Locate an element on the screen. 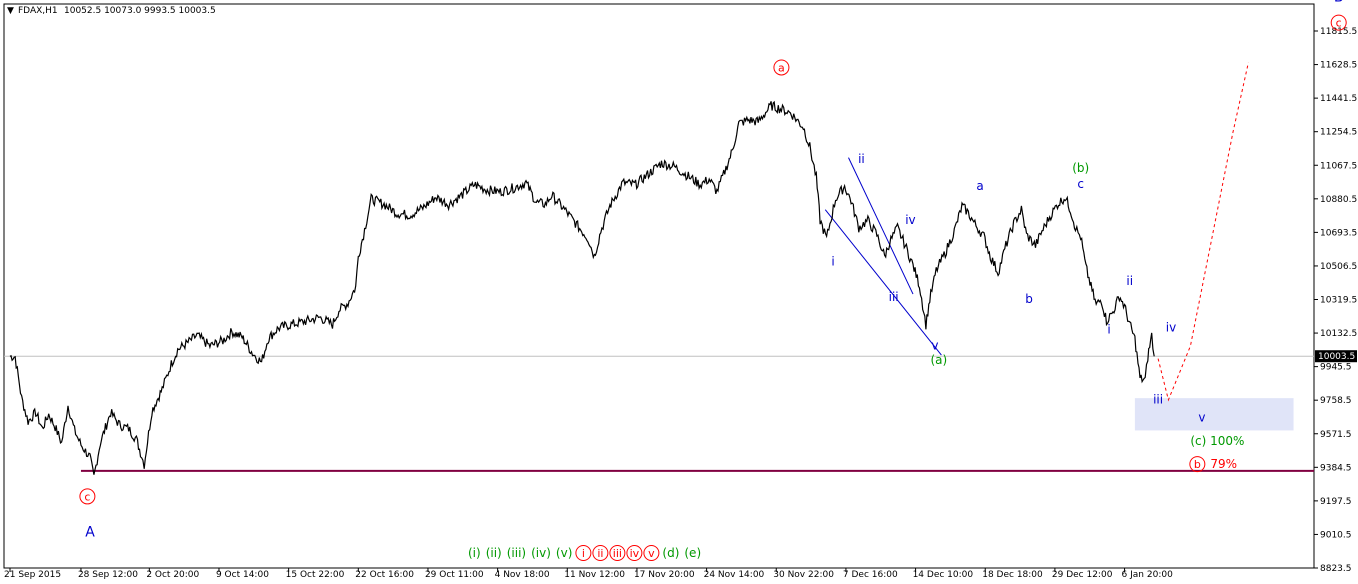 The height and width of the screenshot is (584, 1358). y-tick-label: 11254.5 is located at coordinates (1338, 133).